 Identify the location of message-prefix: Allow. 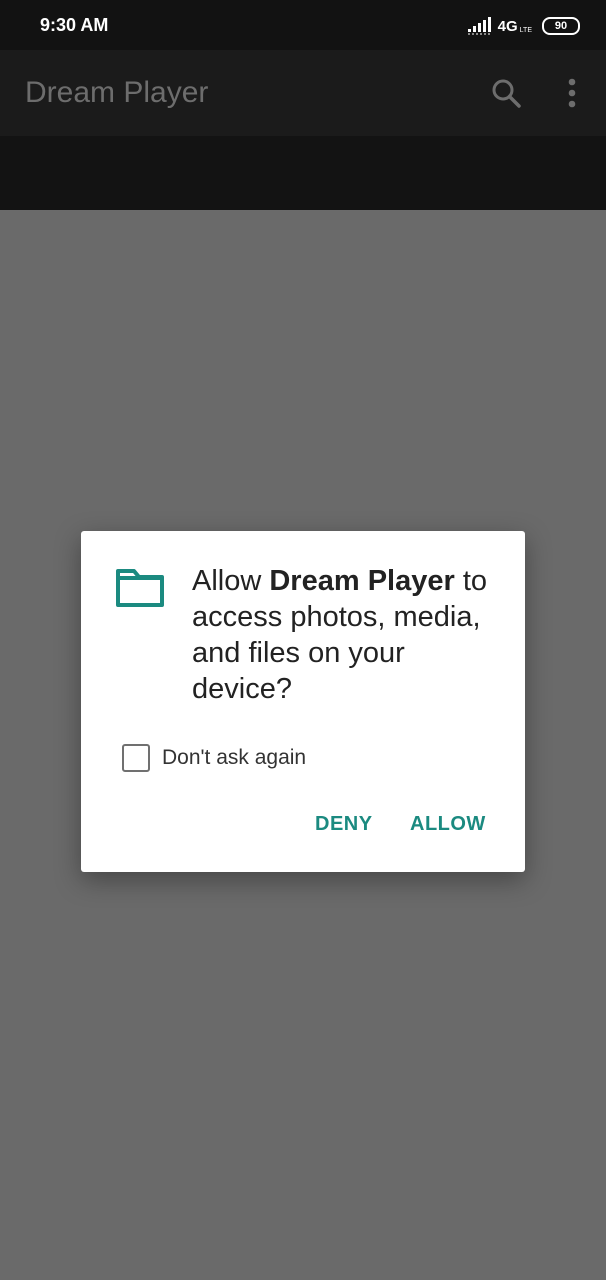
(231, 581).